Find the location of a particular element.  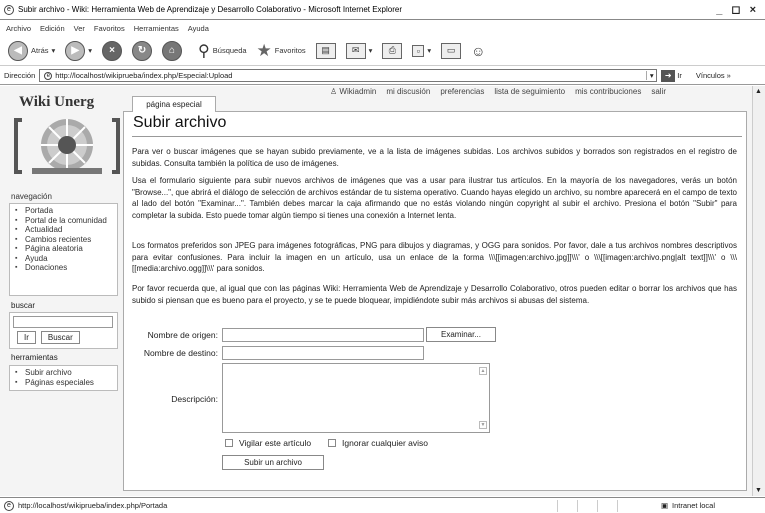

origin-file-input is located at coordinates (323, 335).